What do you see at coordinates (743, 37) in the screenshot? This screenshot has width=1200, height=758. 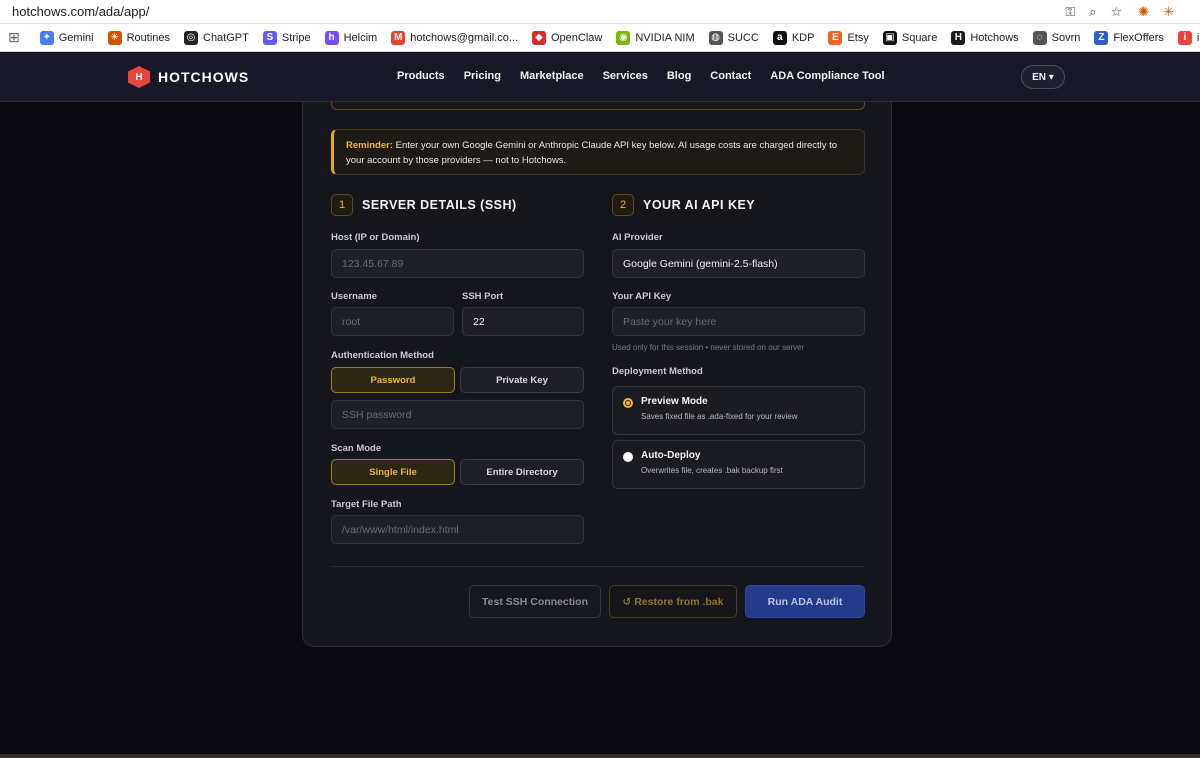 I see `bookmark-label: SUCC` at bounding box center [743, 37].